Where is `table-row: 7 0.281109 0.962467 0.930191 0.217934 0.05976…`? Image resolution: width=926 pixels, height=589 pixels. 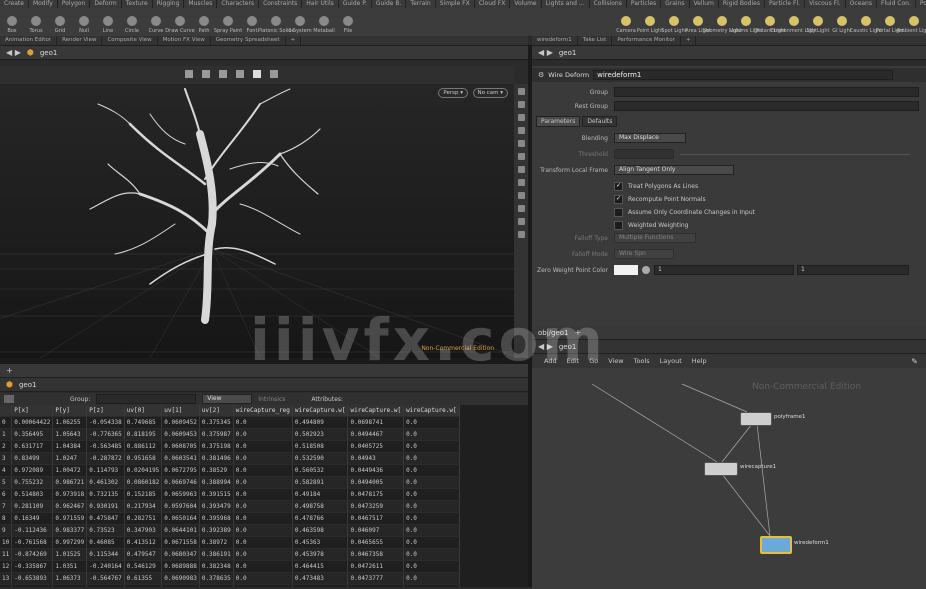 table-row: 7 0.281109 0.962467 0.930191 0.217934 0.05976… is located at coordinates (230, 506).